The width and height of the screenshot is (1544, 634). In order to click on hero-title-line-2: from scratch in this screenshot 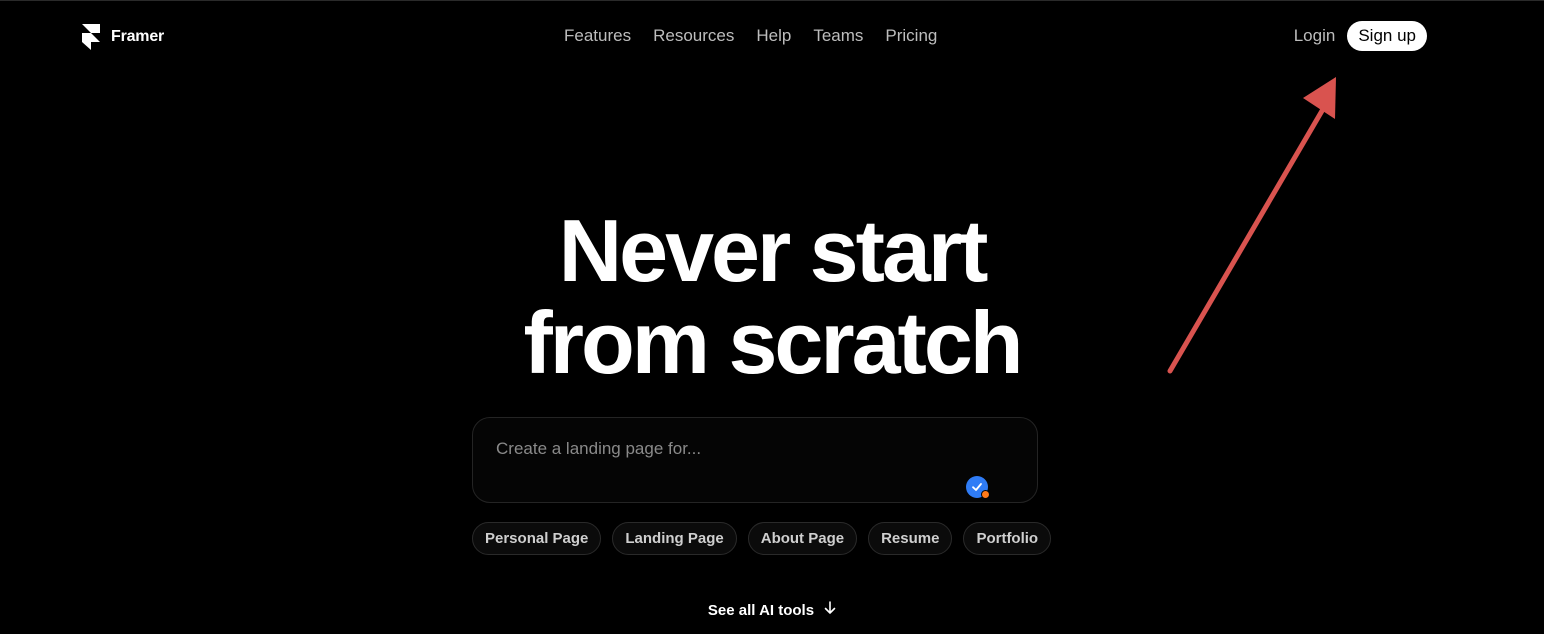, I will do `click(773, 342)`.